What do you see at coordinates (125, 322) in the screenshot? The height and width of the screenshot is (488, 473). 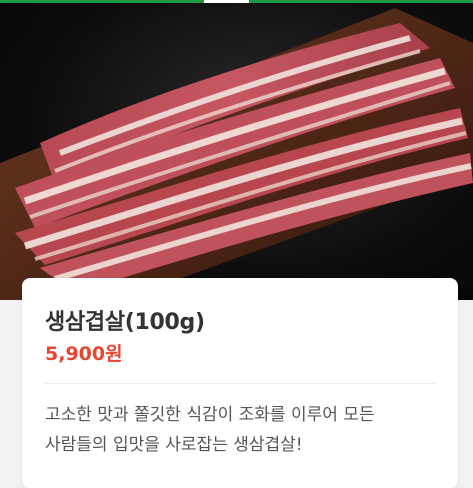 I see `product-name: 생삼겹살(100g)` at bounding box center [125, 322].